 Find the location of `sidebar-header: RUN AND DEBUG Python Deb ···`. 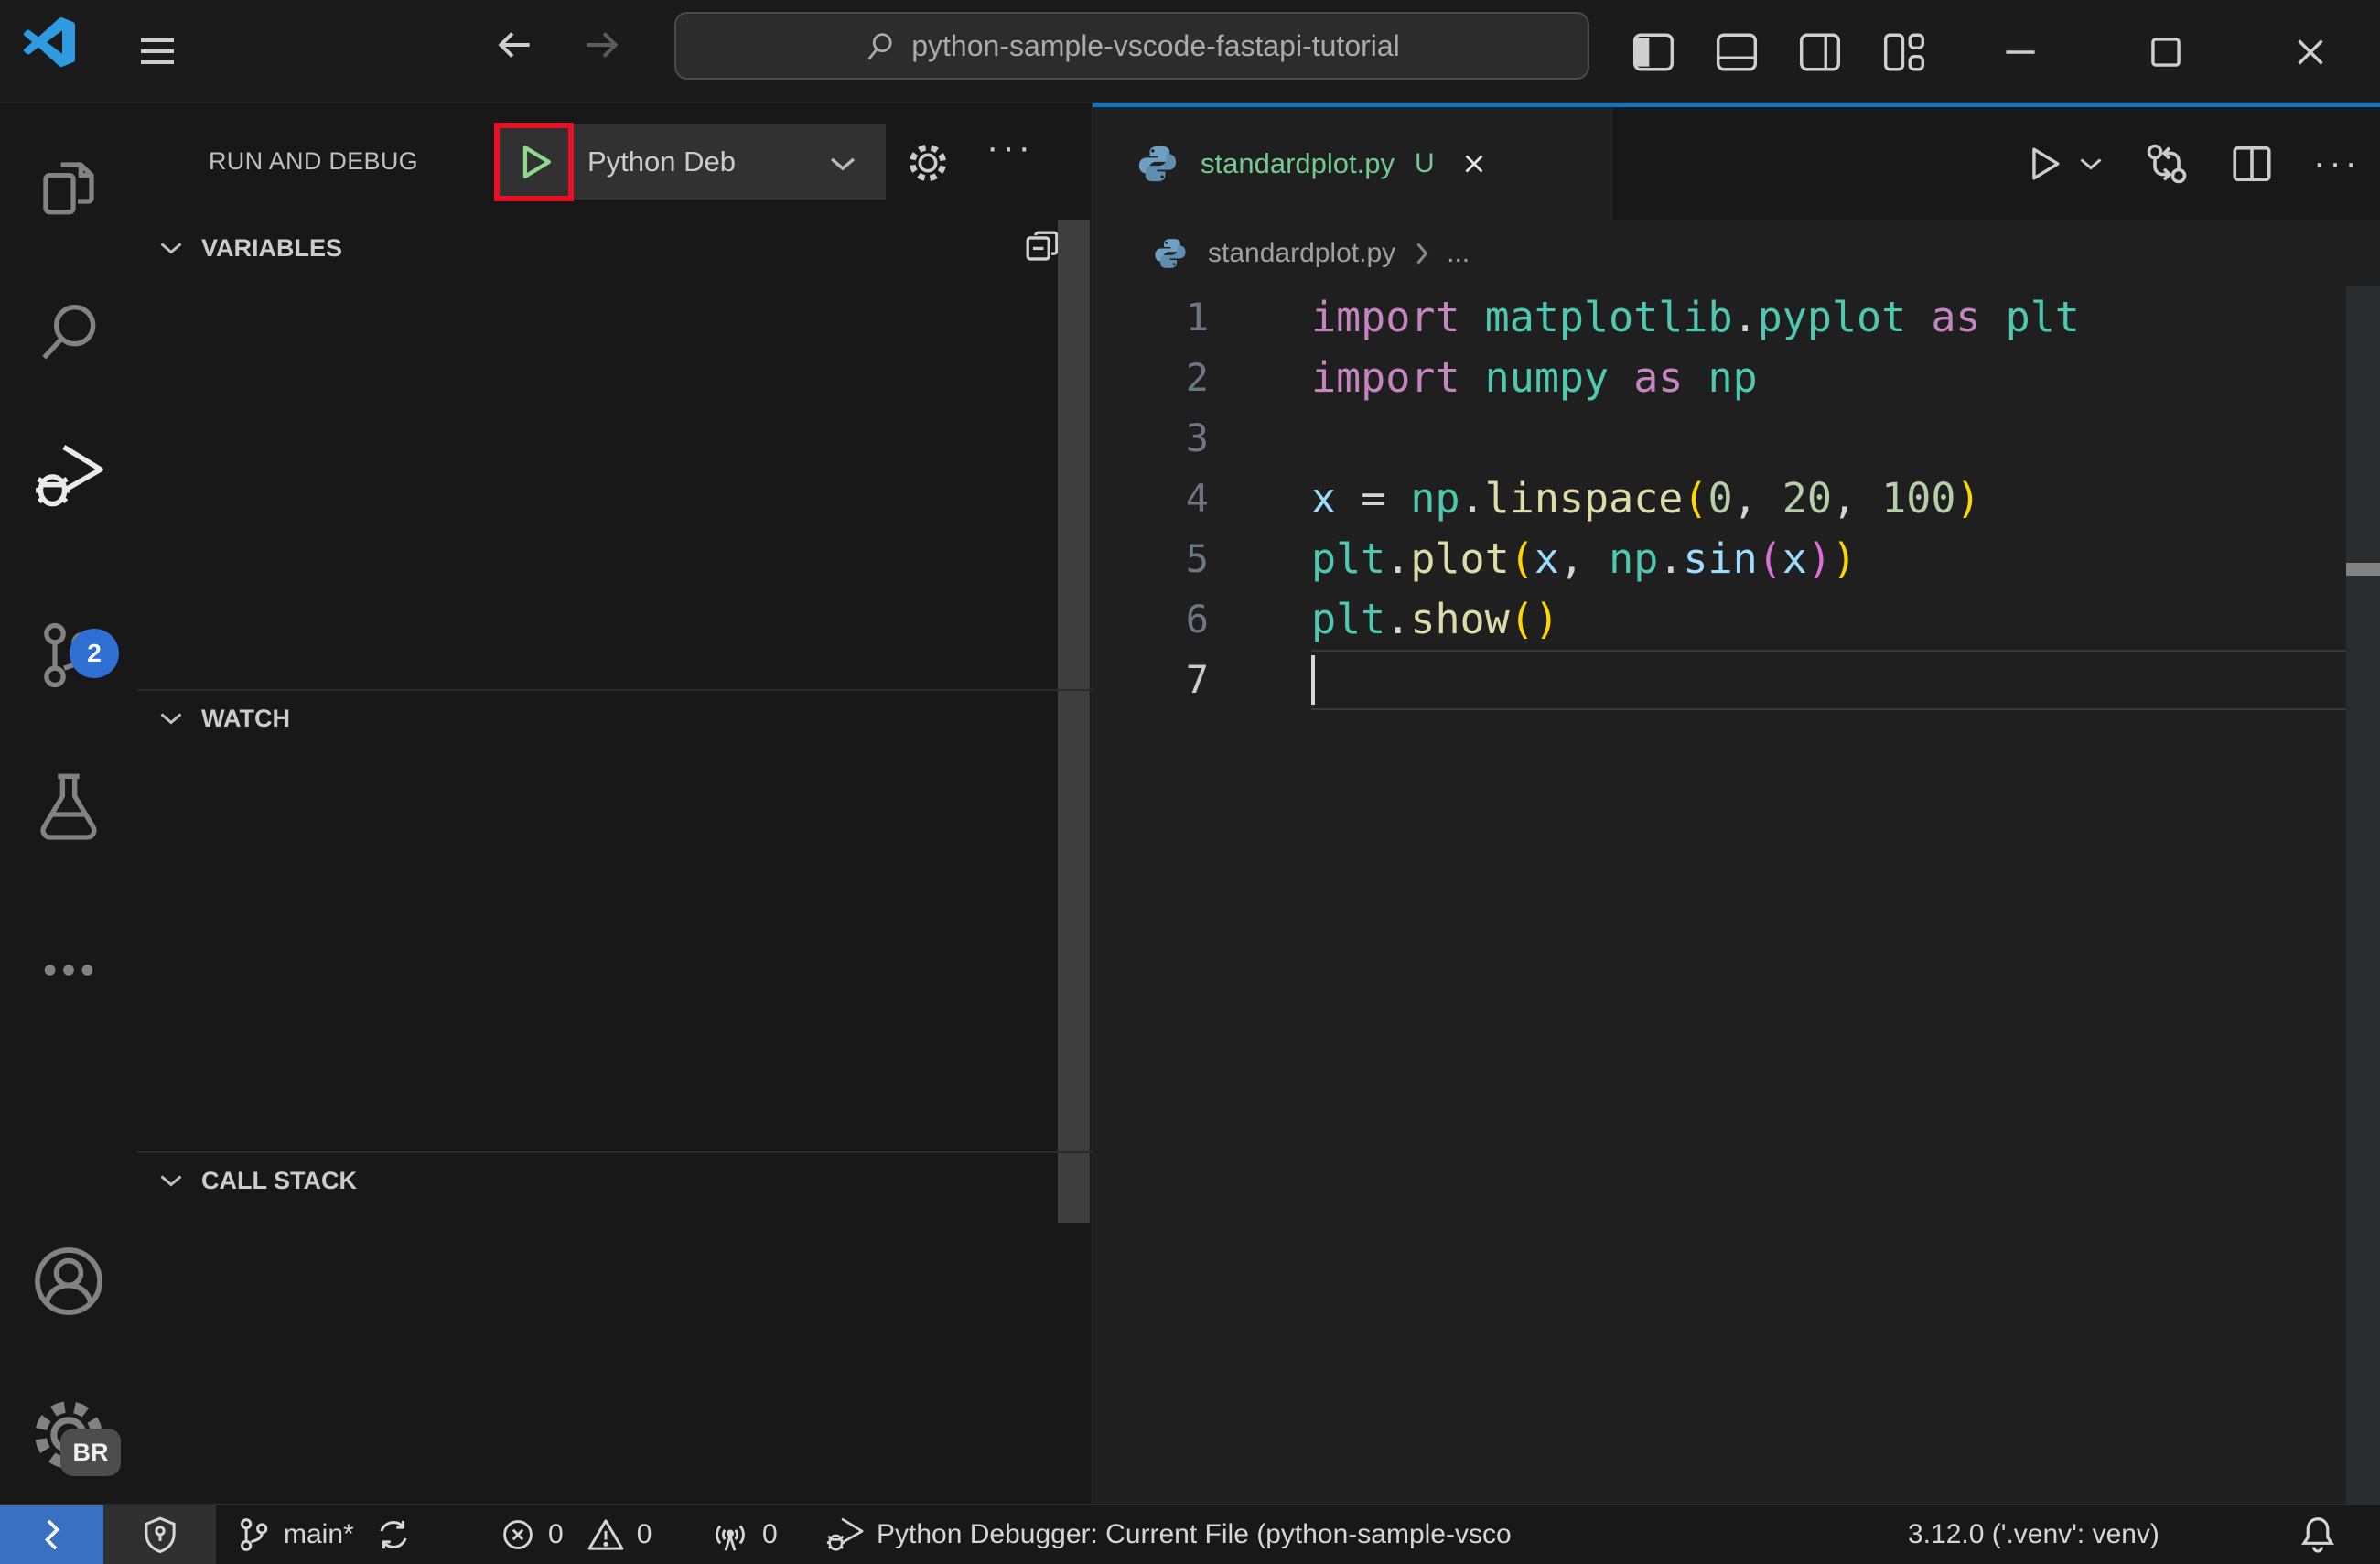

sidebar-header: RUN AND DEBUG Python Deb ··· is located at coordinates (614, 161).